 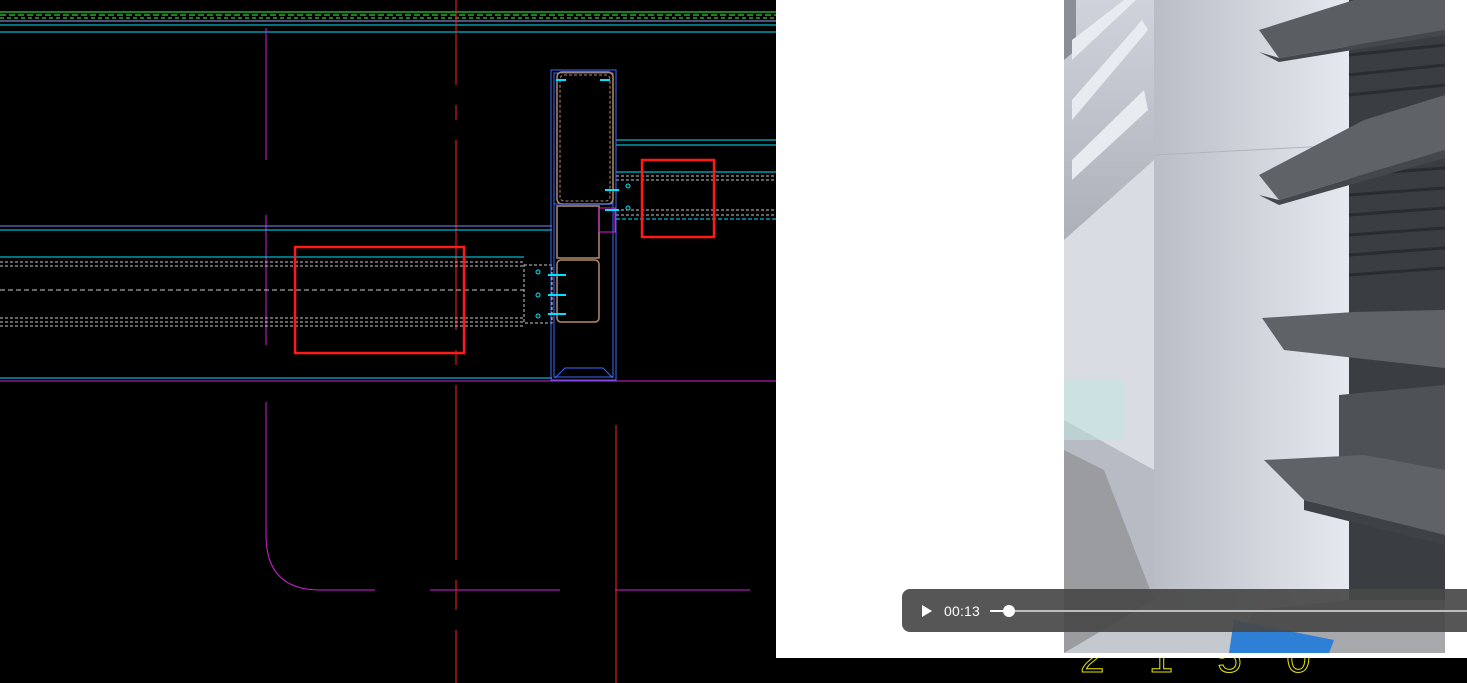 I want to click on play-button, so click(x=927, y=611).